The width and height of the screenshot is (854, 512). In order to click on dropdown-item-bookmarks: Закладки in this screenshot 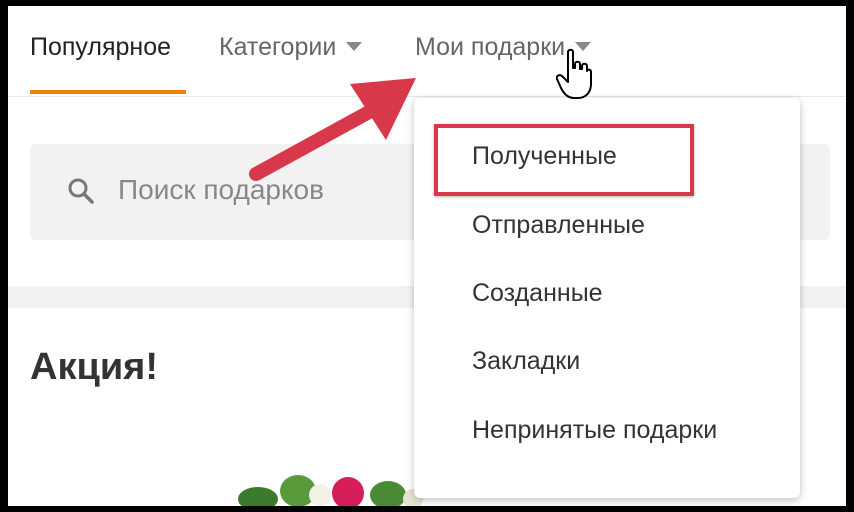, I will do `click(526, 361)`.